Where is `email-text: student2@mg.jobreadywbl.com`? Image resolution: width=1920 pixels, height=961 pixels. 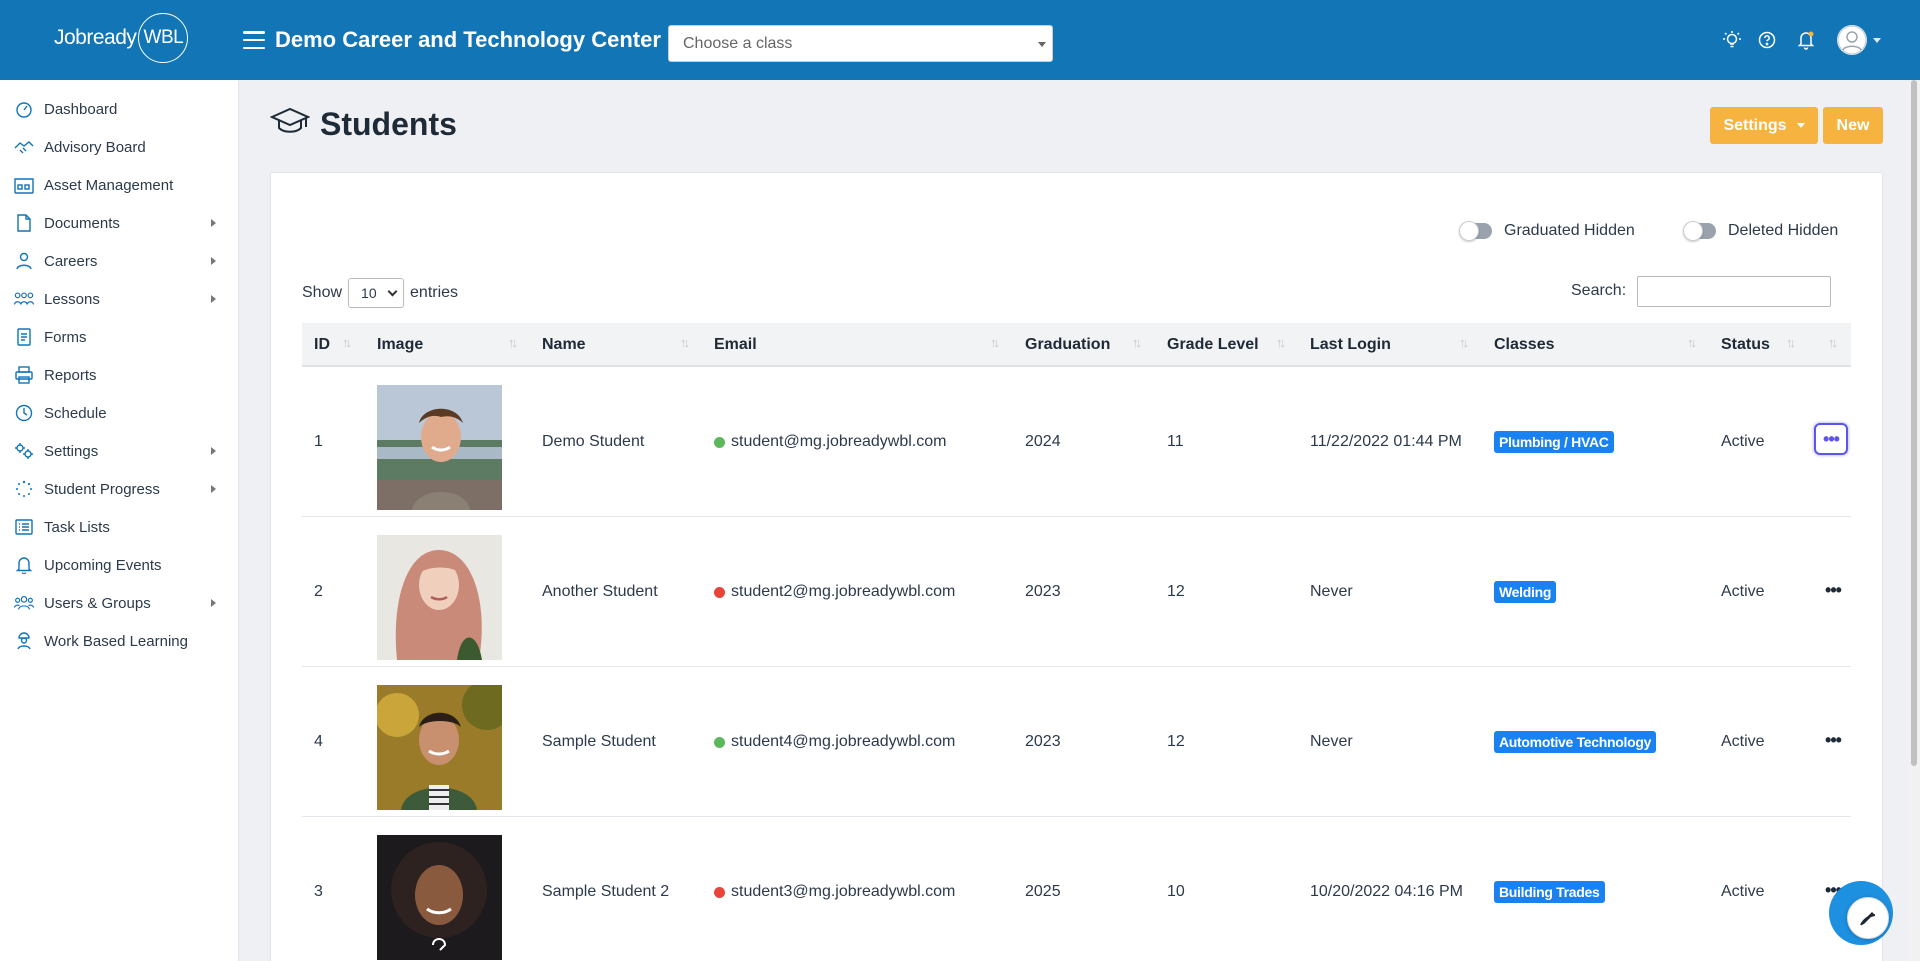
email-text: student2@mg.jobreadywbl.com is located at coordinates (843, 591).